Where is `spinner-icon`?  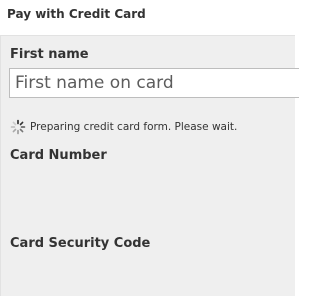
spinner-icon is located at coordinates (18, 127).